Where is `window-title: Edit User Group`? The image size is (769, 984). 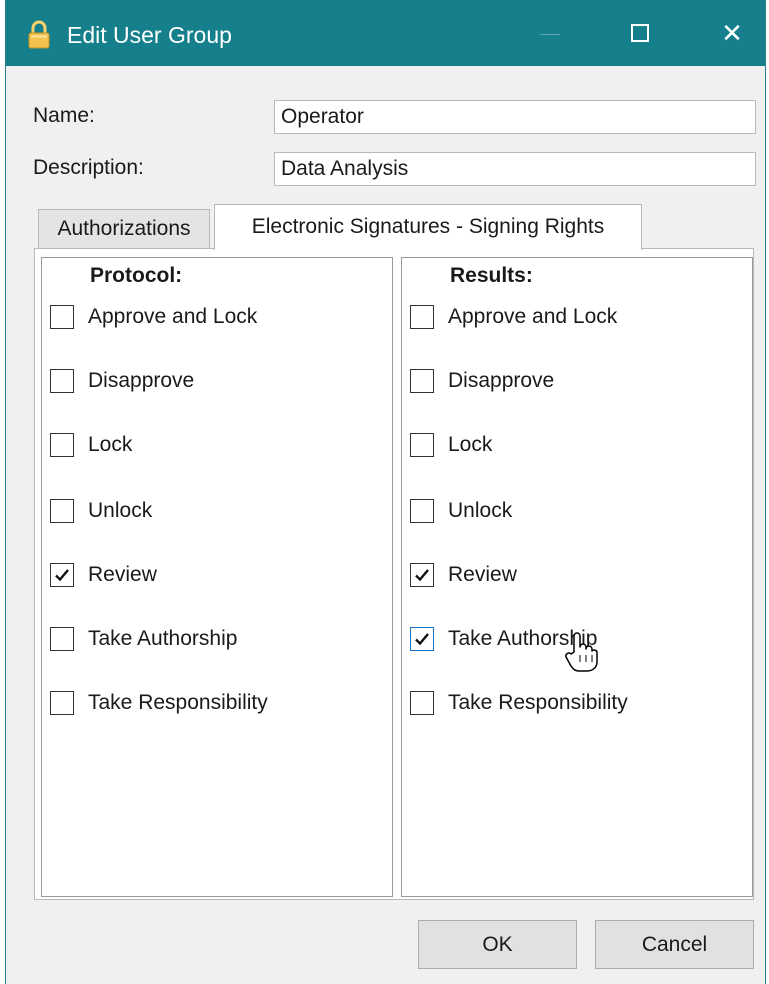
window-title: Edit User Group is located at coordinates (149, 35).